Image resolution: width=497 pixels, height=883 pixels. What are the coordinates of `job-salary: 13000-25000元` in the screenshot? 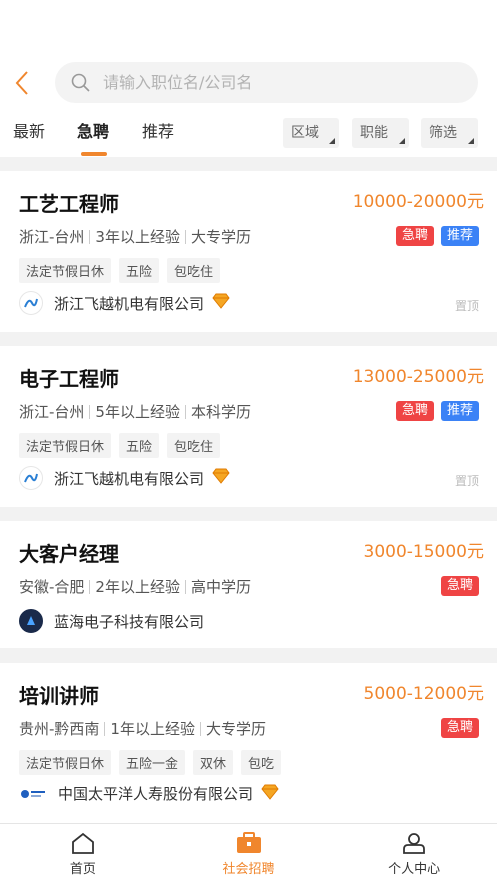 It's located at (418, 377).